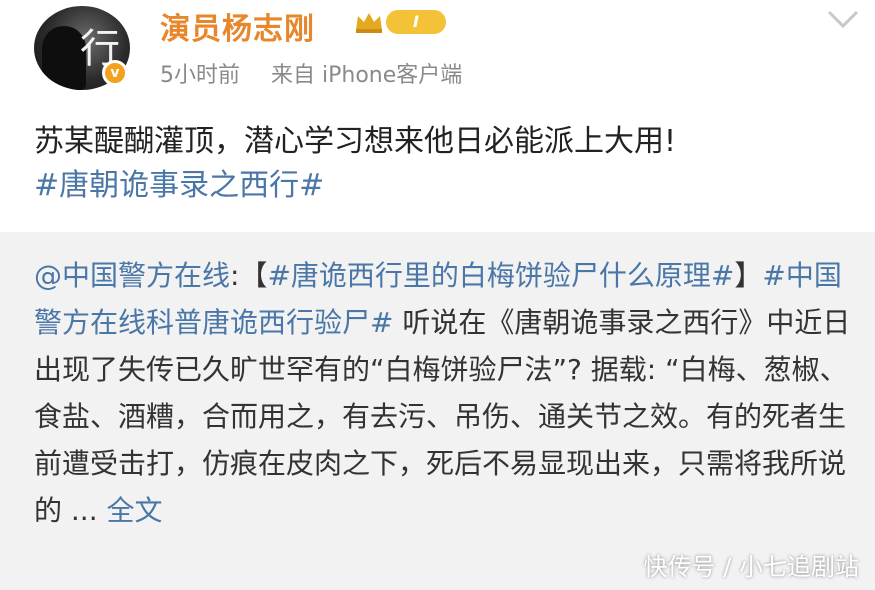  What do you see at coordinates (200, 75) in the screenshot?
I see `post-time: 5小时前` at bounding box center [200, 75].